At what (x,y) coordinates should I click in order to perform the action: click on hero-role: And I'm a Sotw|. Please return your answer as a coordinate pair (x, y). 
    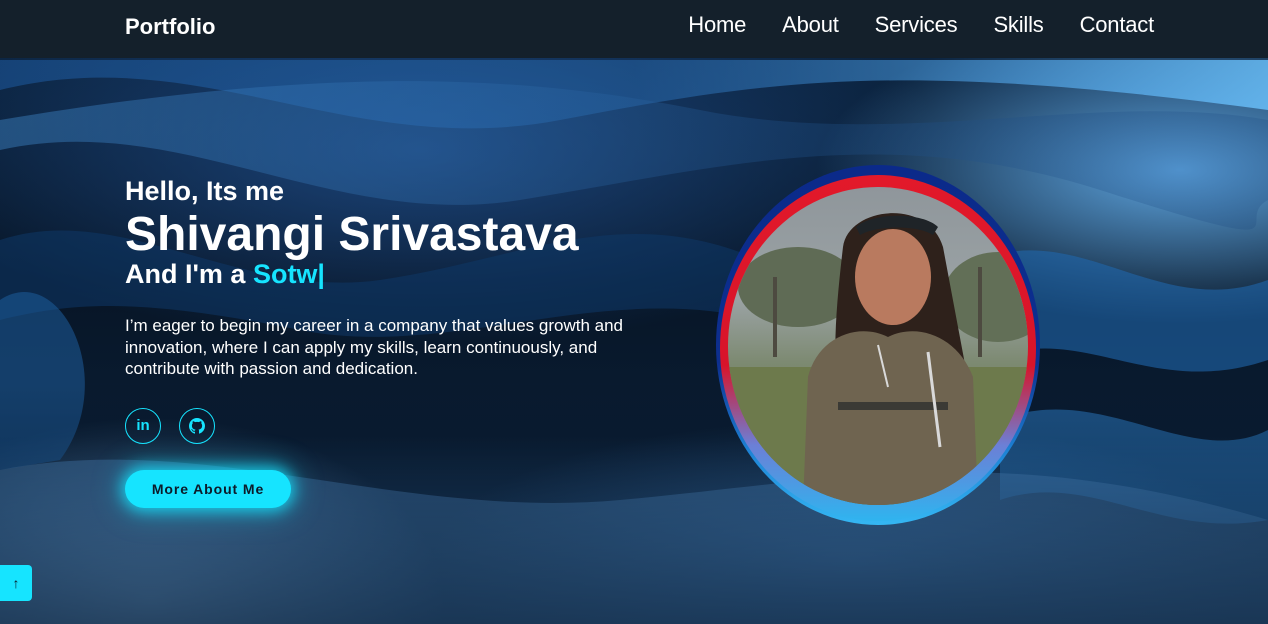
    Looking at the image, I should click on (405, 274).